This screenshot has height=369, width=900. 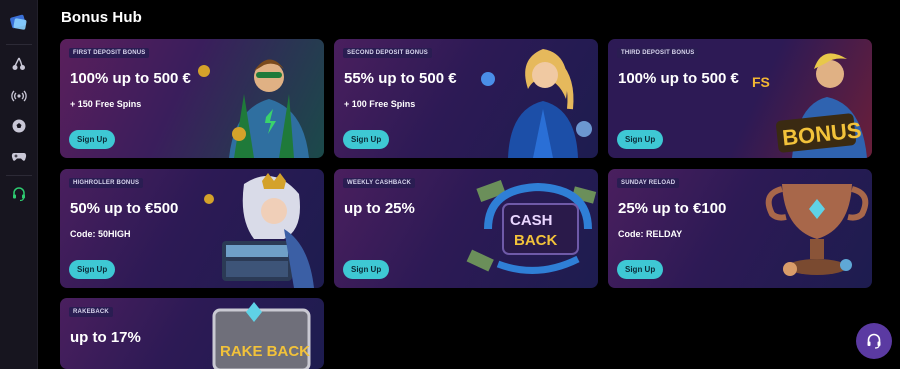 I want to click on bonus-tag: THIRD DEPOSIT BONUS, so click(x=658, y=53).